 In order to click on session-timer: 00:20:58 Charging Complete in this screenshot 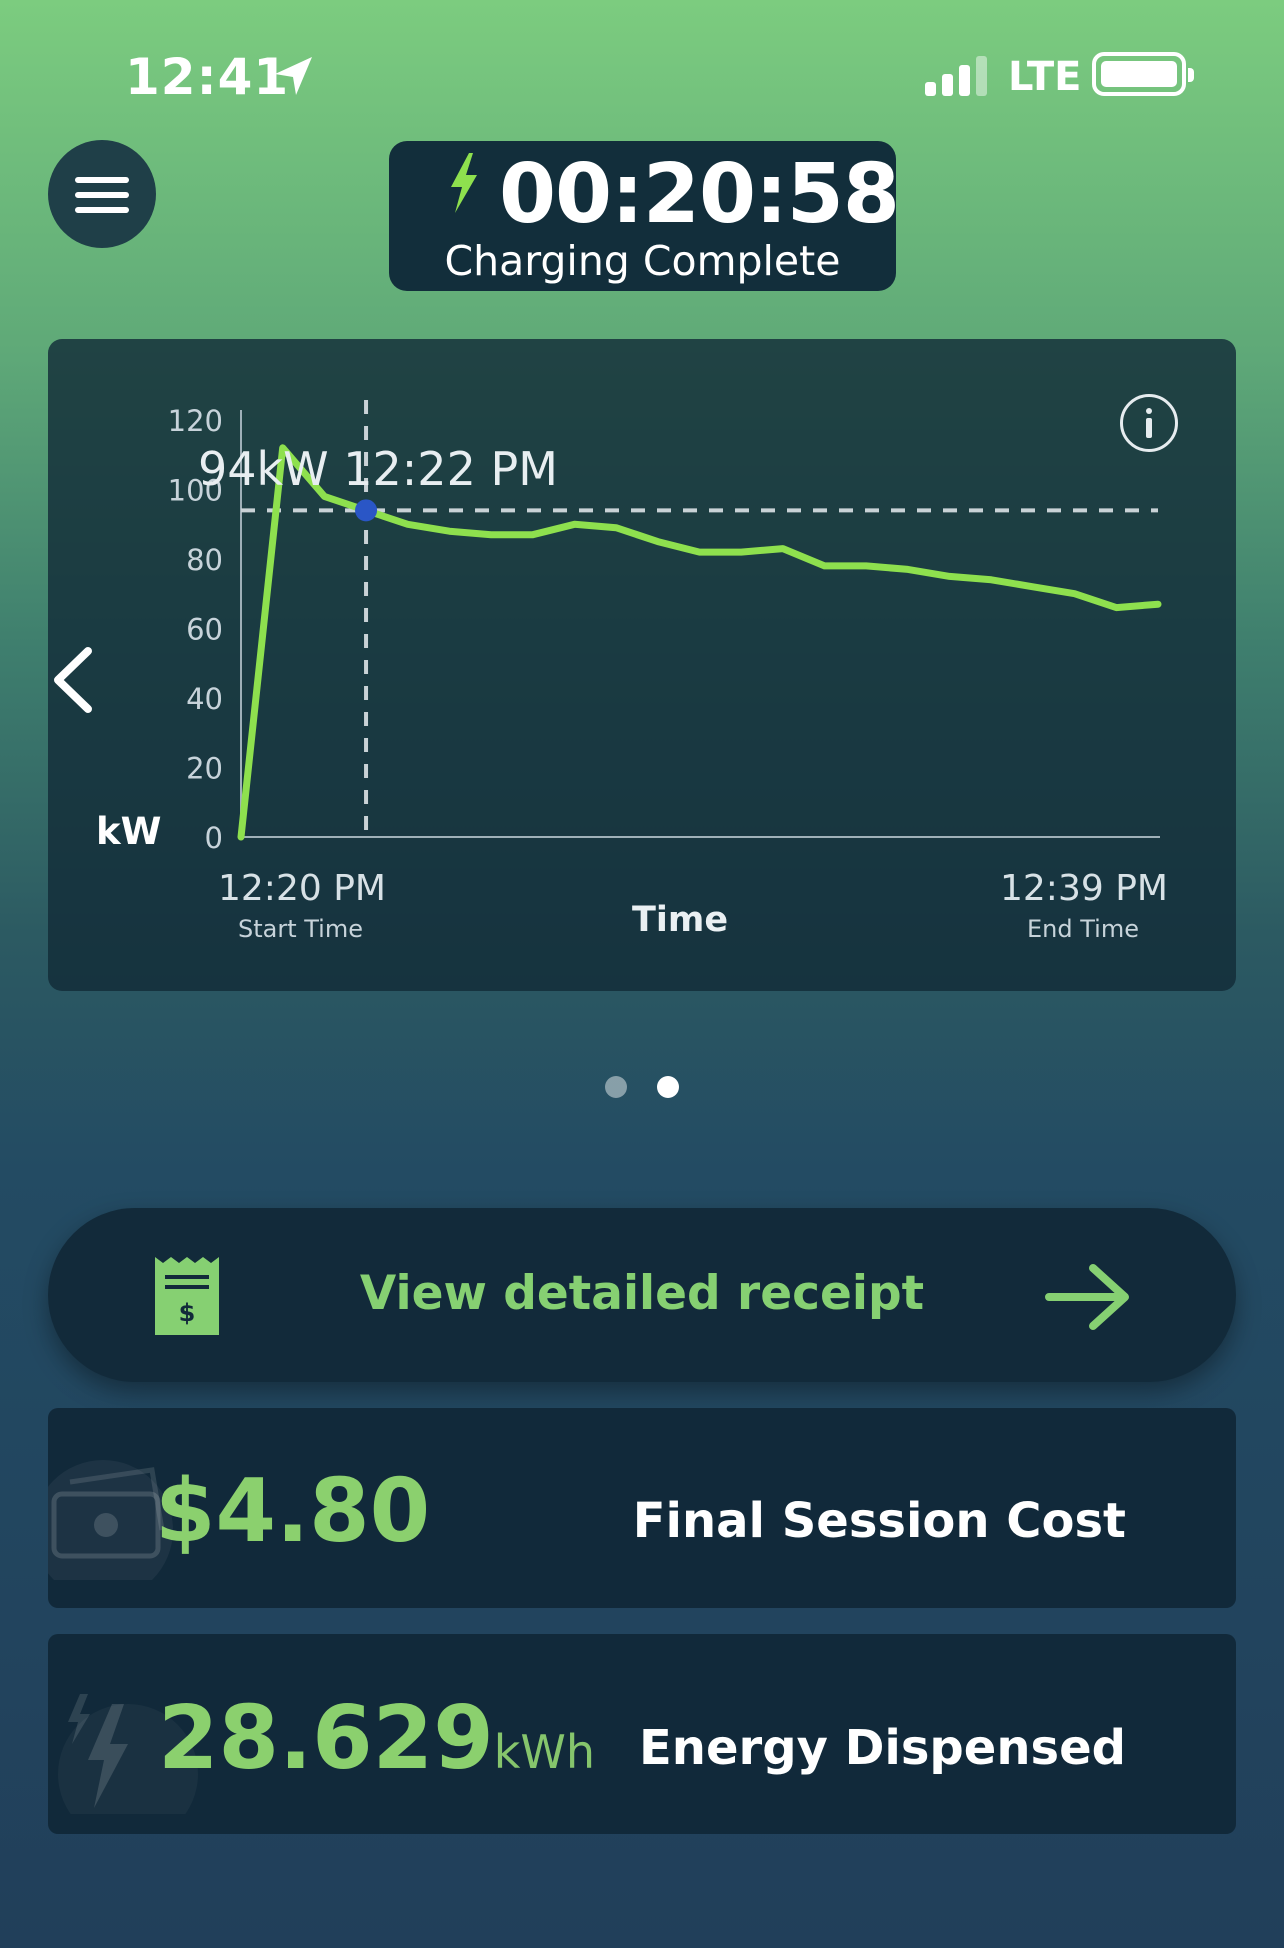, I will do `click(644, 216)`.